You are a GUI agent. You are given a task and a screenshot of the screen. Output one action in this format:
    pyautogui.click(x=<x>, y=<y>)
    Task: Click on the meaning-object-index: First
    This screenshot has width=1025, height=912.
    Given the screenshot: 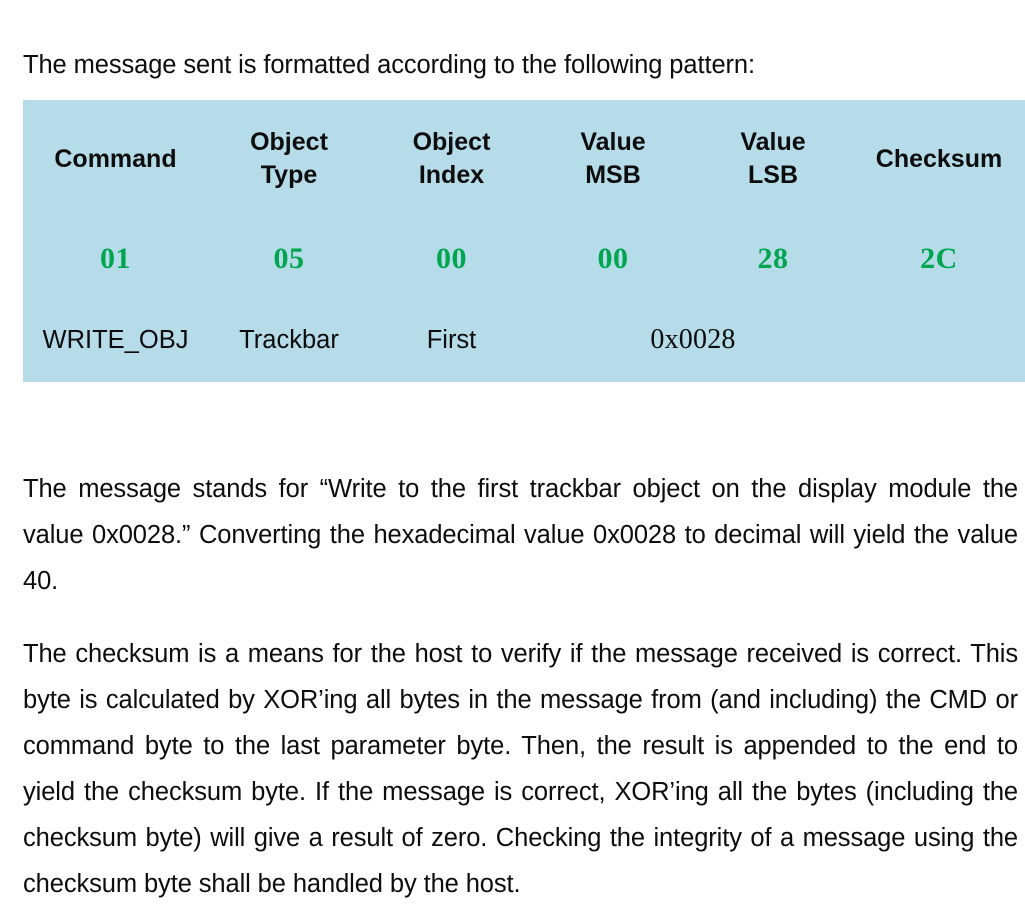 What is the action you would take?
    pyautogui.click(x=451, y=340)
    